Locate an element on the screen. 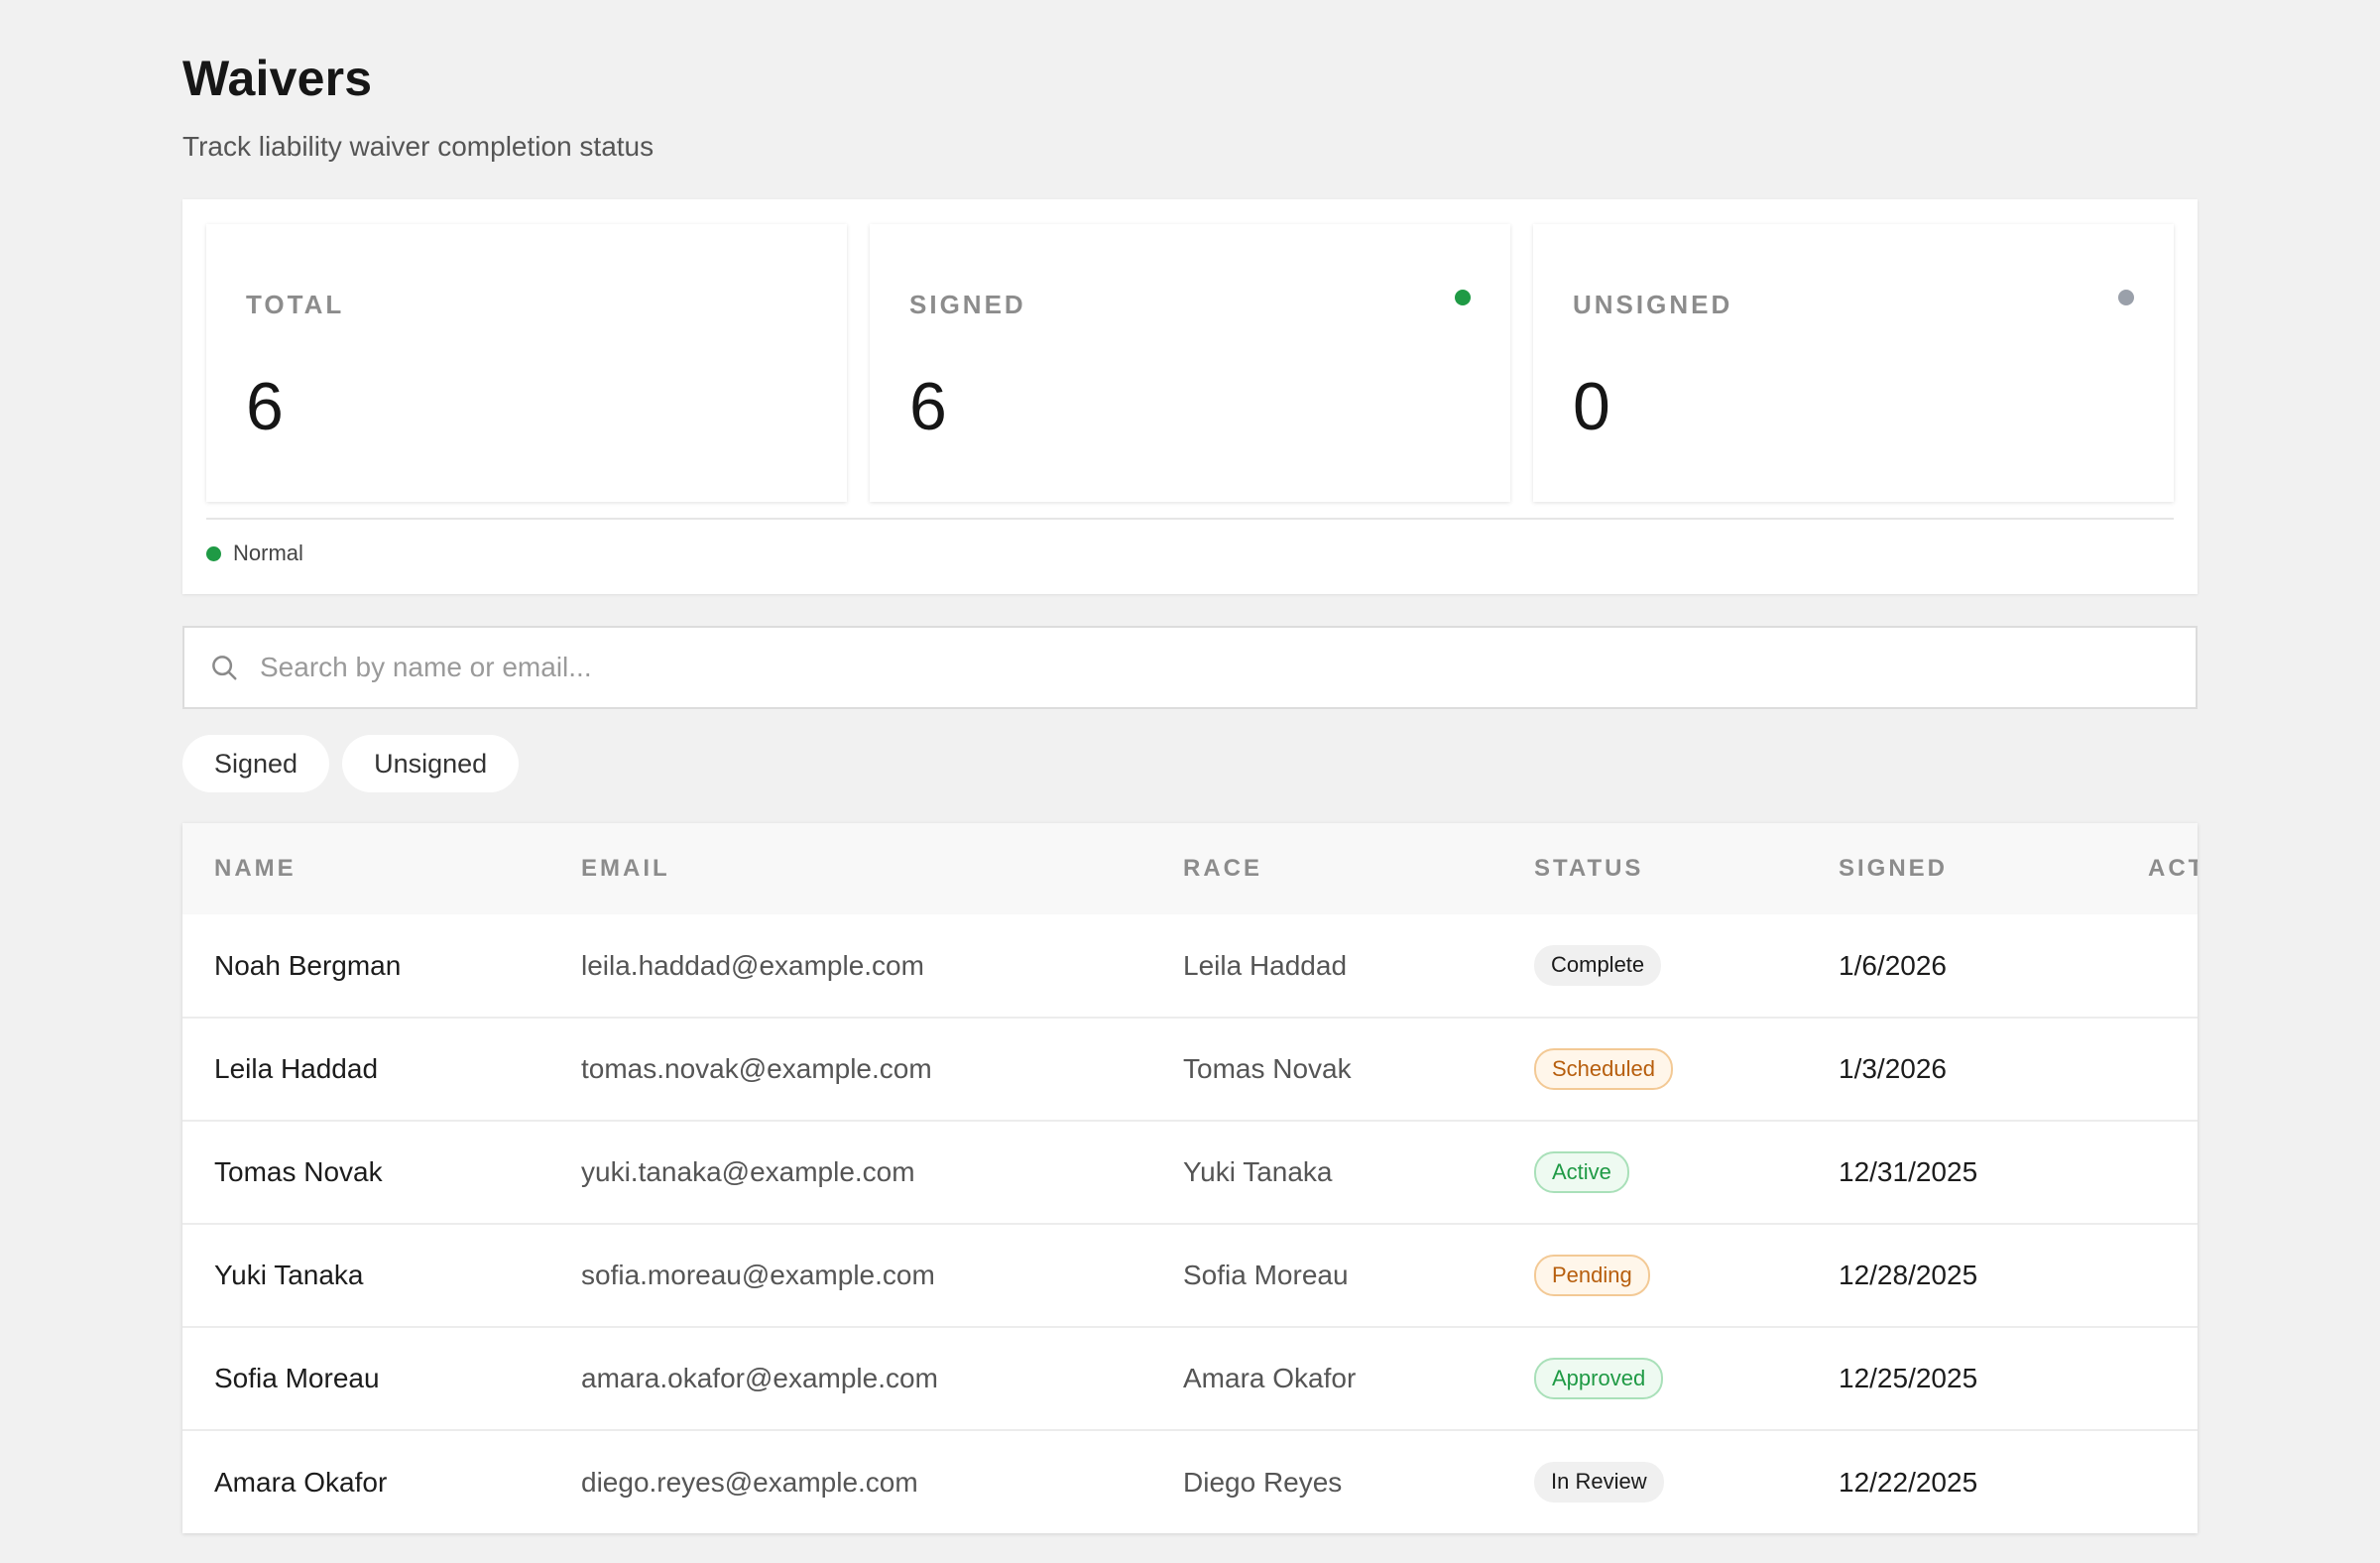 Image resolution: width=2380 pixels, height=1563 pixels. status-badge: Pending is located at coordinates (1592, 1275).